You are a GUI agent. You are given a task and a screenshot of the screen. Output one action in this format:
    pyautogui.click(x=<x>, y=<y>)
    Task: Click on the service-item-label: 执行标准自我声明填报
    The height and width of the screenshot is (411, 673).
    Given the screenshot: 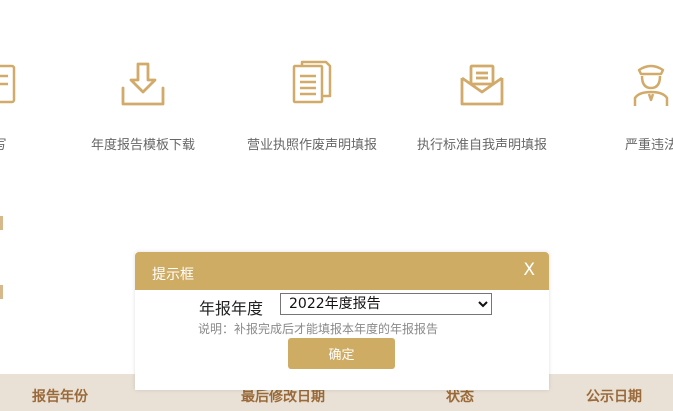 What is the action you would take?
    pyautogui.click(x=481, y=145)
    